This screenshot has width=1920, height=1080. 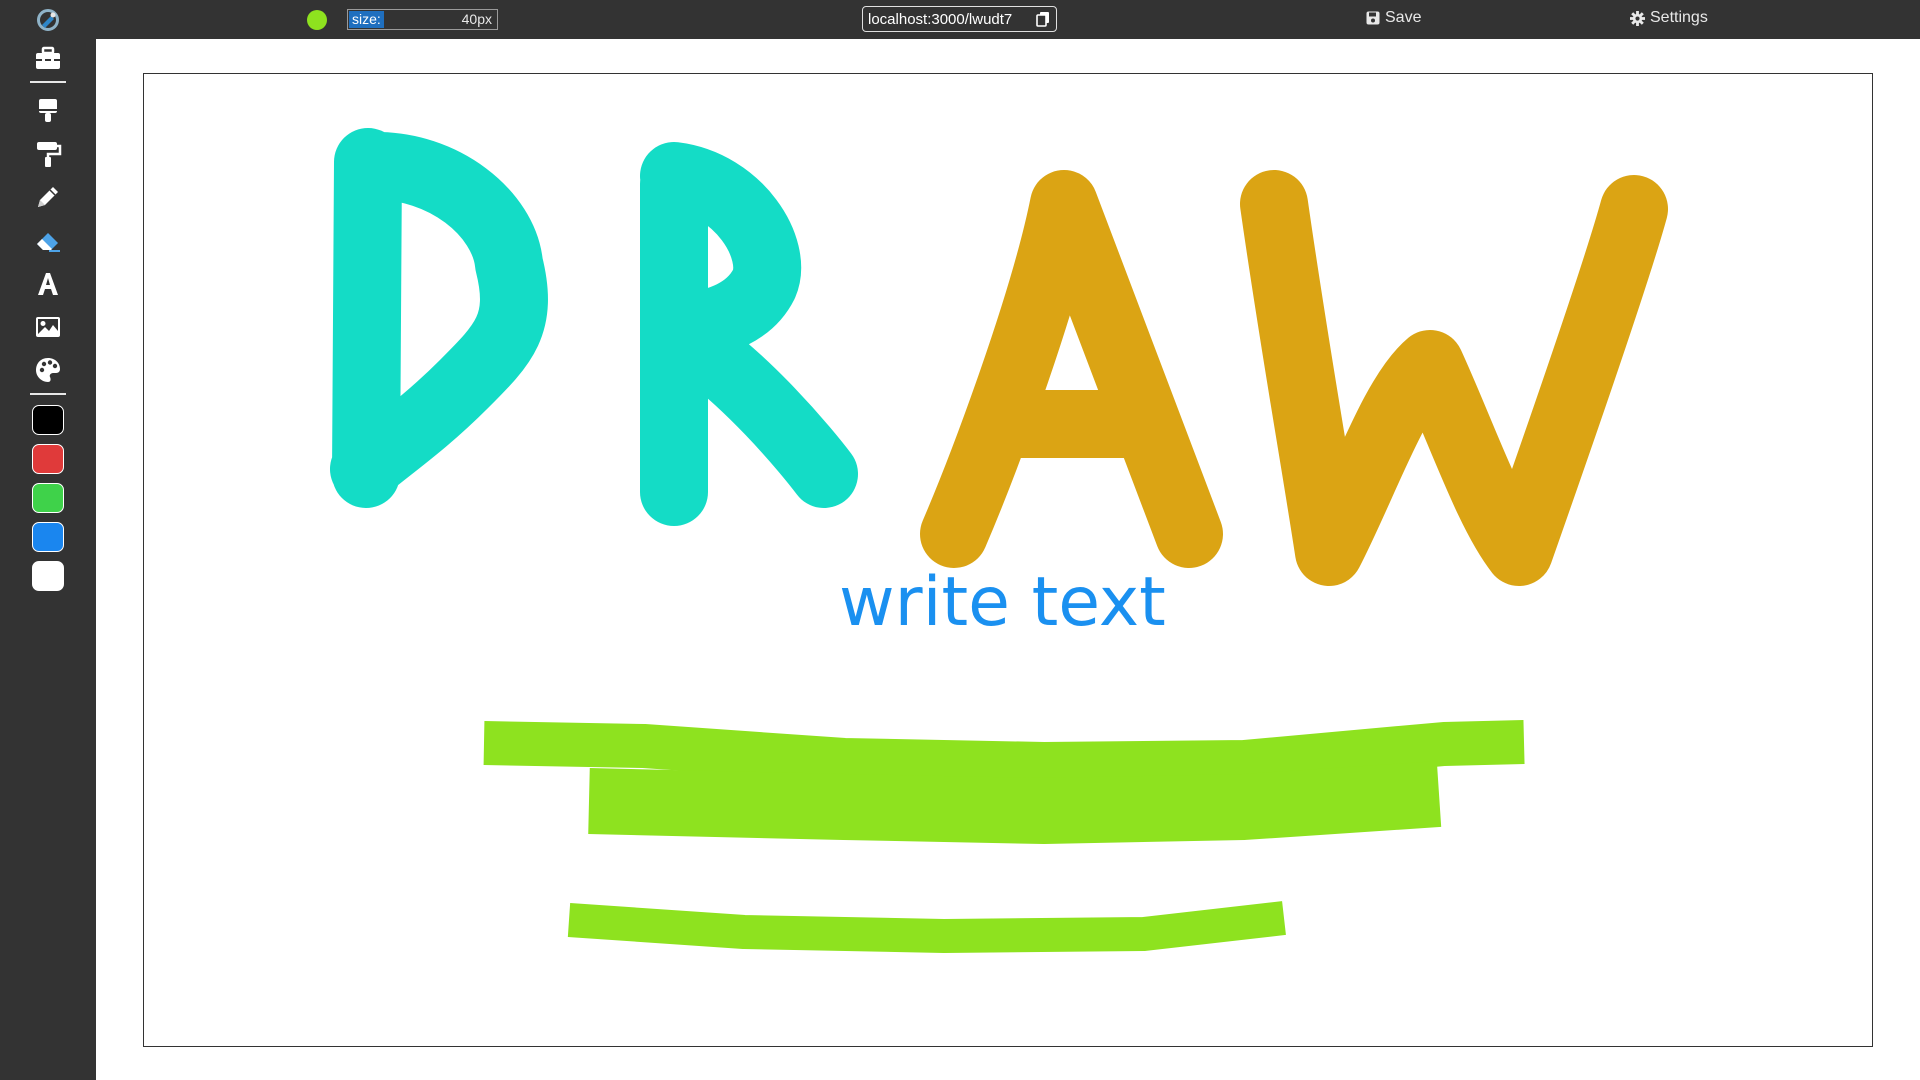 I want to click on save-icon, so click(x=1373, y=18).